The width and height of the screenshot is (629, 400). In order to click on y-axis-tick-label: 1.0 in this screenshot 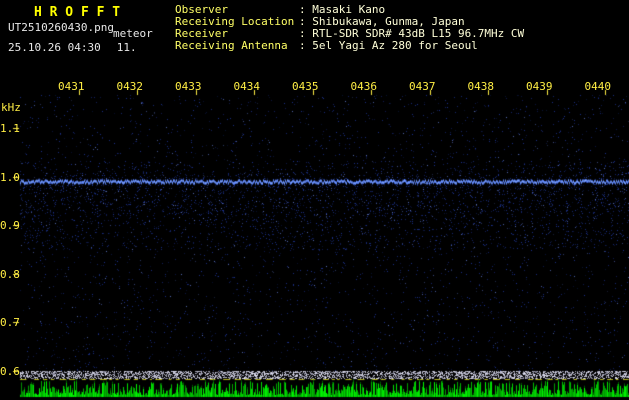, I will do `click(10, 177)`.